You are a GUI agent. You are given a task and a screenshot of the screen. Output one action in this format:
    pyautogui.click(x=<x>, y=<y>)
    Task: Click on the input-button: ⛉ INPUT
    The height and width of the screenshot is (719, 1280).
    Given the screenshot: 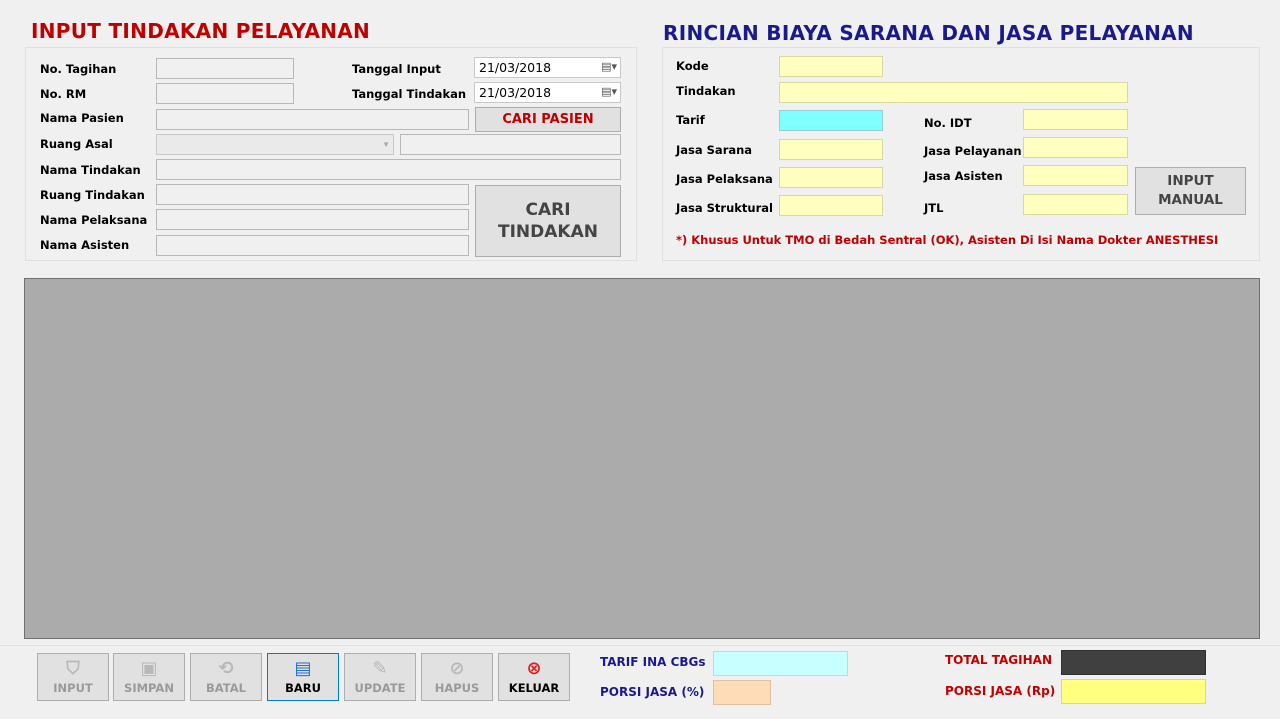 What is the action you would take?
    pyautogui.click(x=73, y=677)
    